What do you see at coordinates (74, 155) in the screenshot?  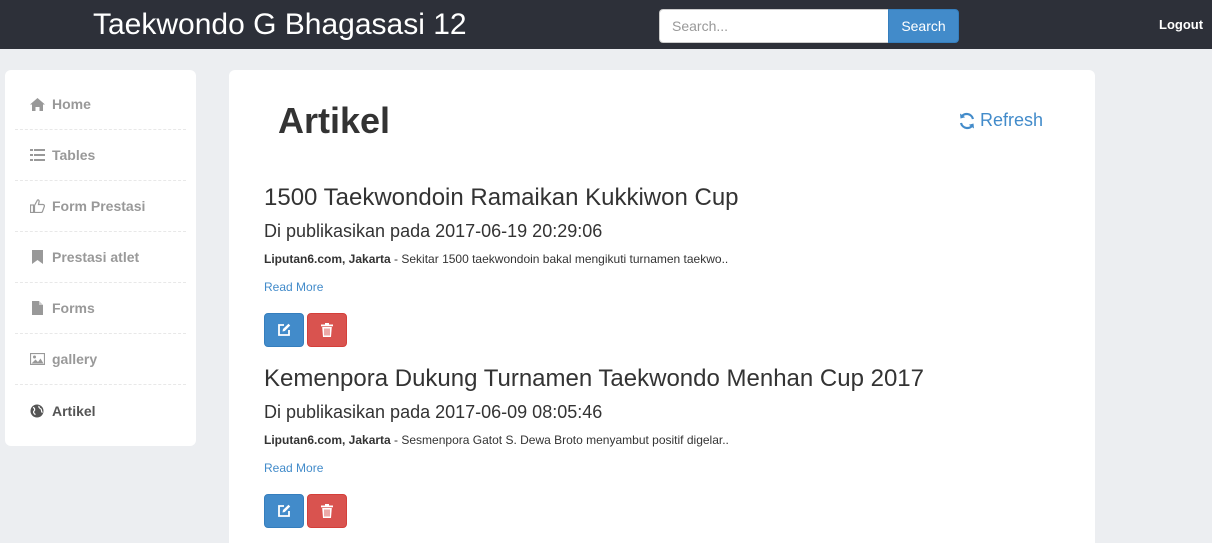 I see `sidebar-item-label: Tables` at bounding box center [74, 155].